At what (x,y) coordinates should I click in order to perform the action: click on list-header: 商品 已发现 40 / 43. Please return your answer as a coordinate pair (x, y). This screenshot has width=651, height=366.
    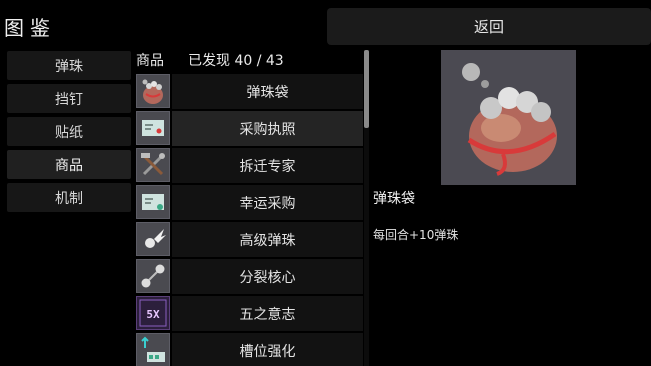
    Looking at the image, I should click on (210, 60).